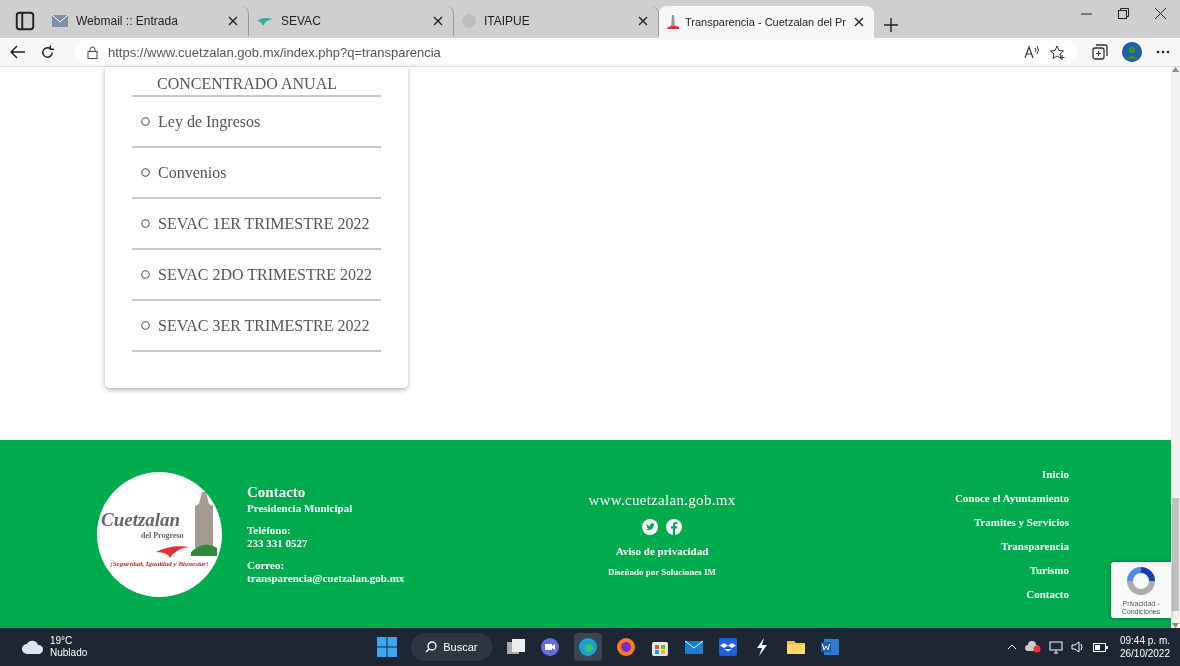  What do you see at coordinates (1132, 52) in the screenshot?
I see `profile-avatar-icon` at bounding box center [1132, 52].